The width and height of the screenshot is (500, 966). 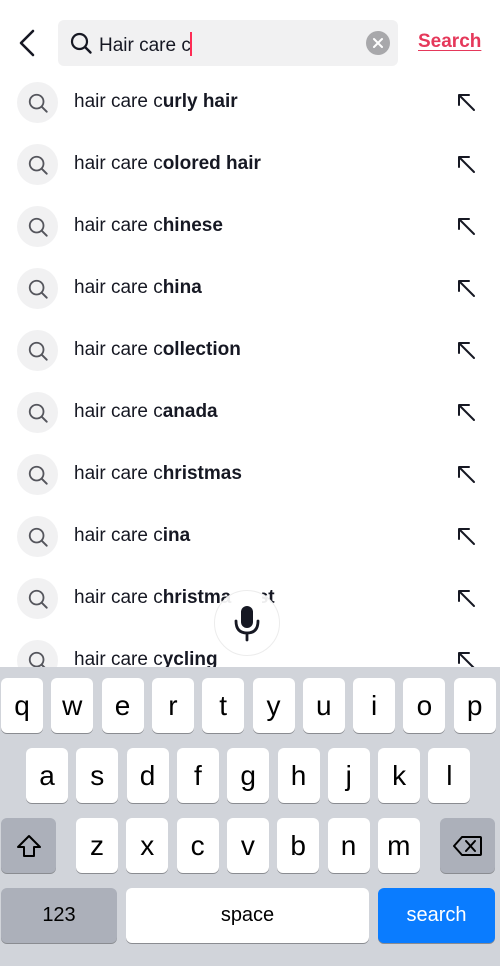 What do you see at coordinates (250, 474) in the screenshot?
I see `suggestion-item: hair care christmas` at bounding box center [250, 474].